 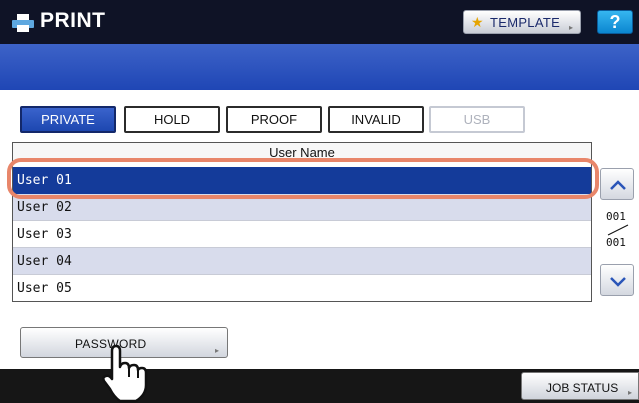 What do you see at coordinates (172, 119) in the screenshot?
I see `tab-hold: HOLD` at bounding box center [172, 119].